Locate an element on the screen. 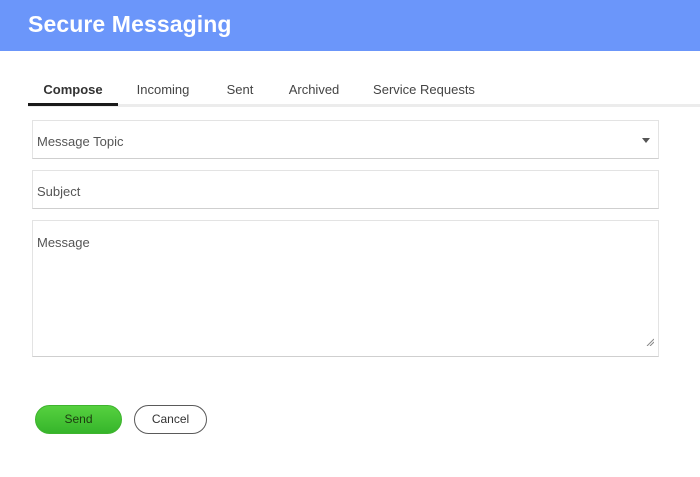 This screenshot has height=477, width=700. cancel-button: Cancel is located at coordinates (170, 419).